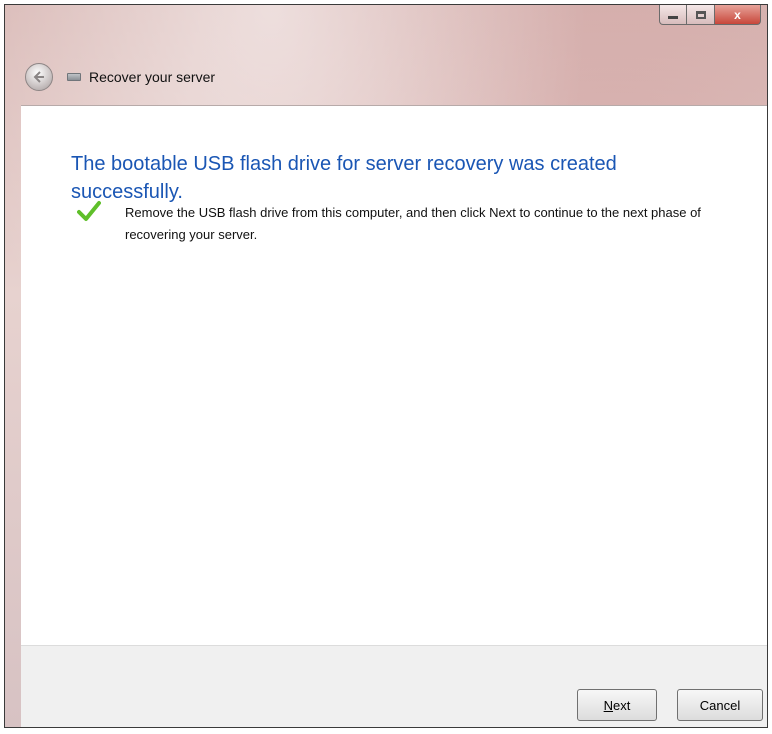  I want to click on next-button: Next, so click(617, 705).